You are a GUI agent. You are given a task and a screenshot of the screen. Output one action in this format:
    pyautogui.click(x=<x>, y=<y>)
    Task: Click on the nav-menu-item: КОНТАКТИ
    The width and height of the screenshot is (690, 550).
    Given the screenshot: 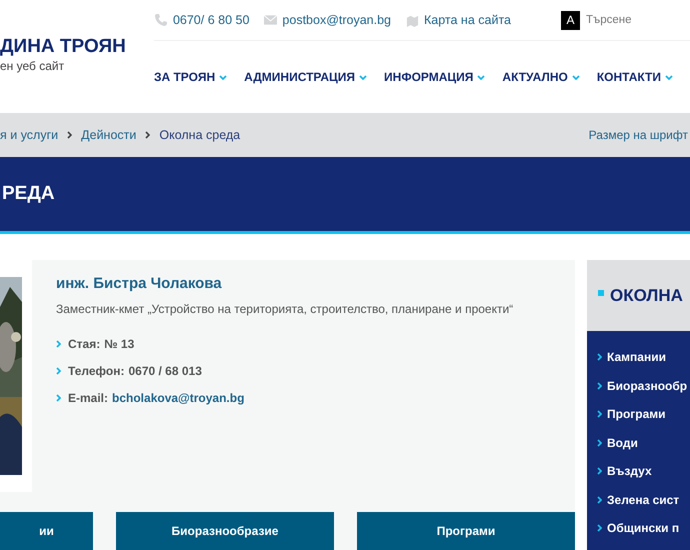 What is the action you would take?
    pyautogui.click(x=628, y=77)
    